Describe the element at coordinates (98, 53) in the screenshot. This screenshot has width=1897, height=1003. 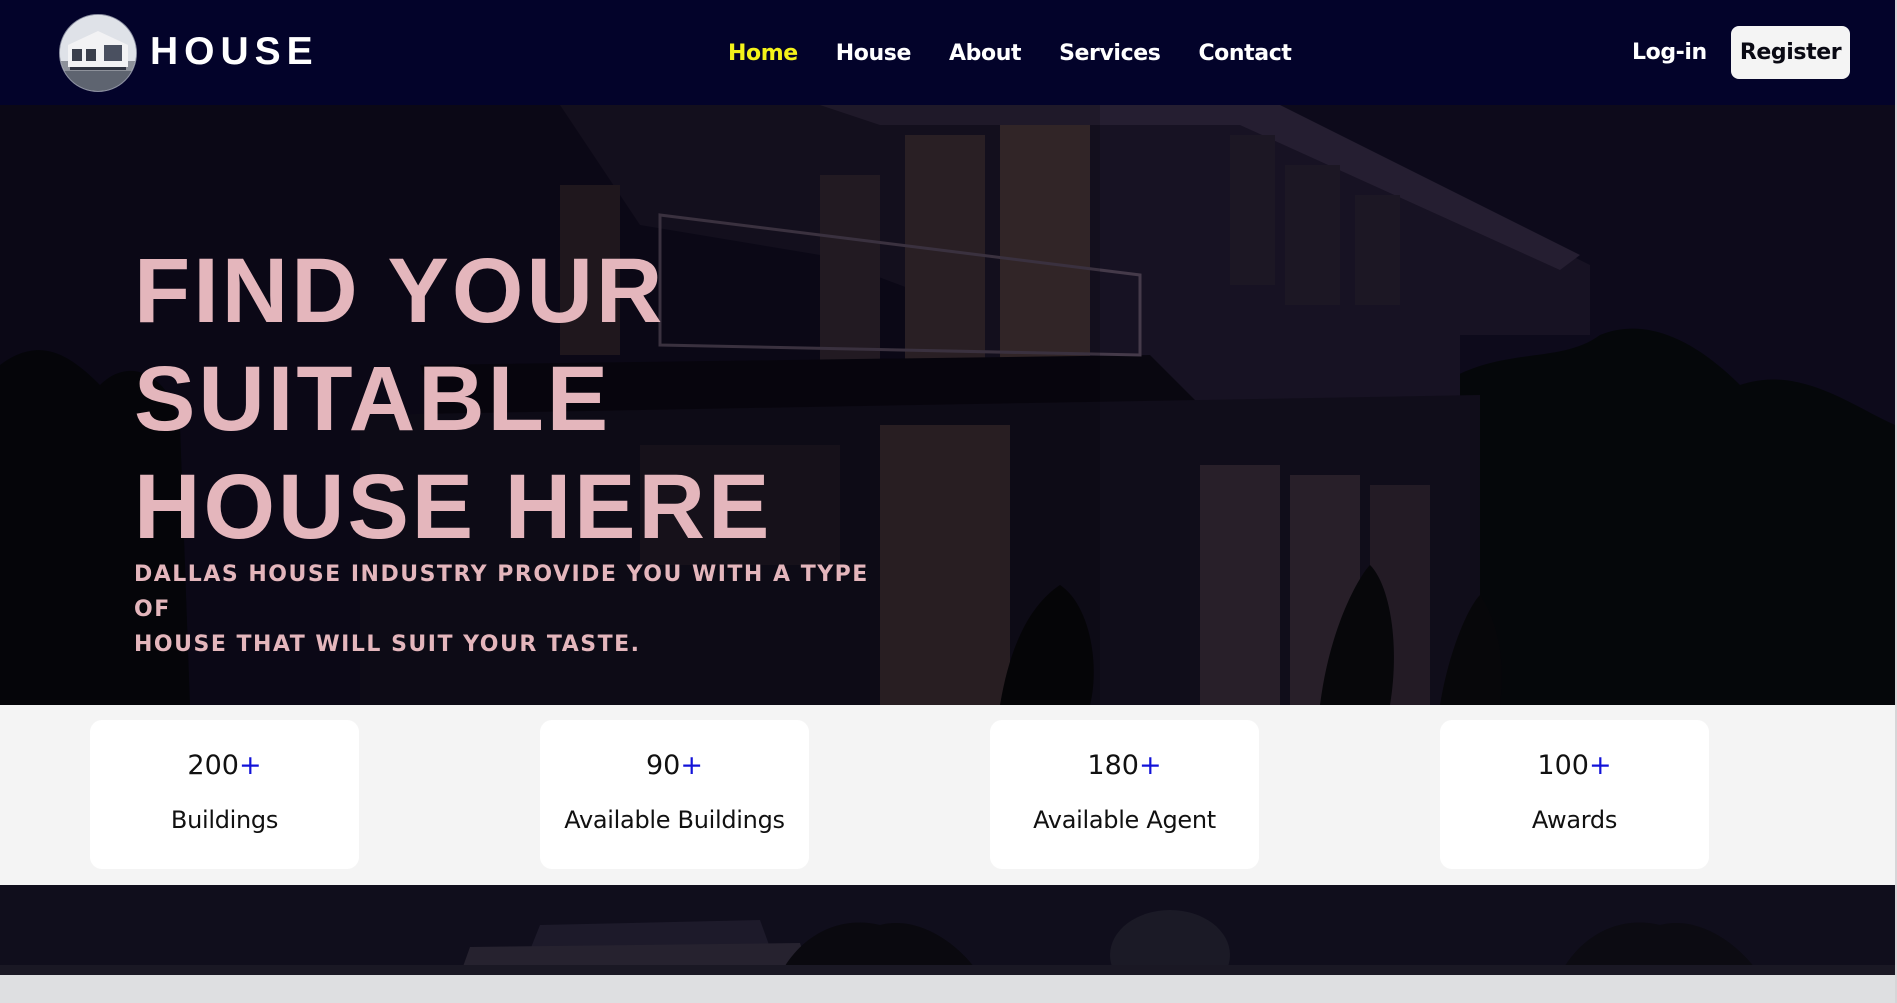
I see `house-logo-icon` at that location.